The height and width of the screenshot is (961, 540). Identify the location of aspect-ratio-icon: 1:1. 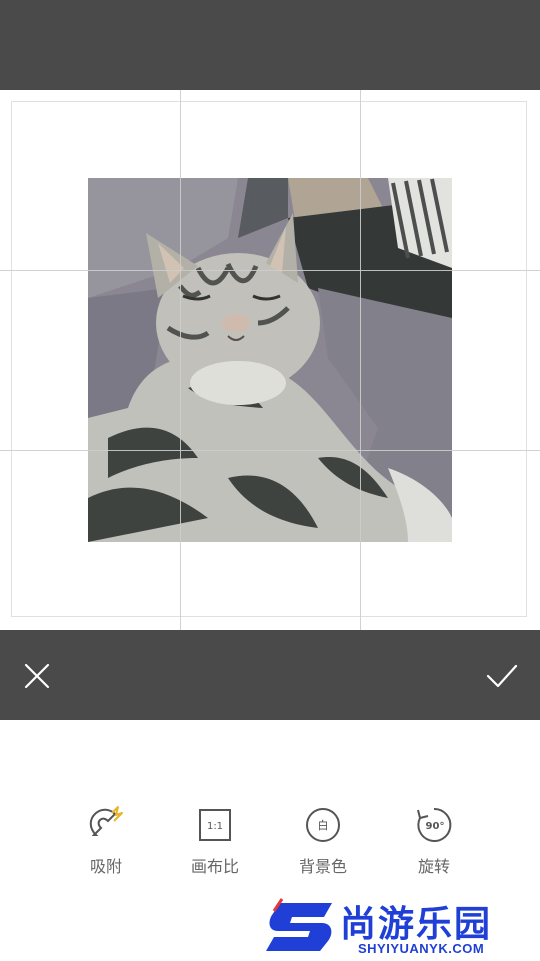
(215, 825).